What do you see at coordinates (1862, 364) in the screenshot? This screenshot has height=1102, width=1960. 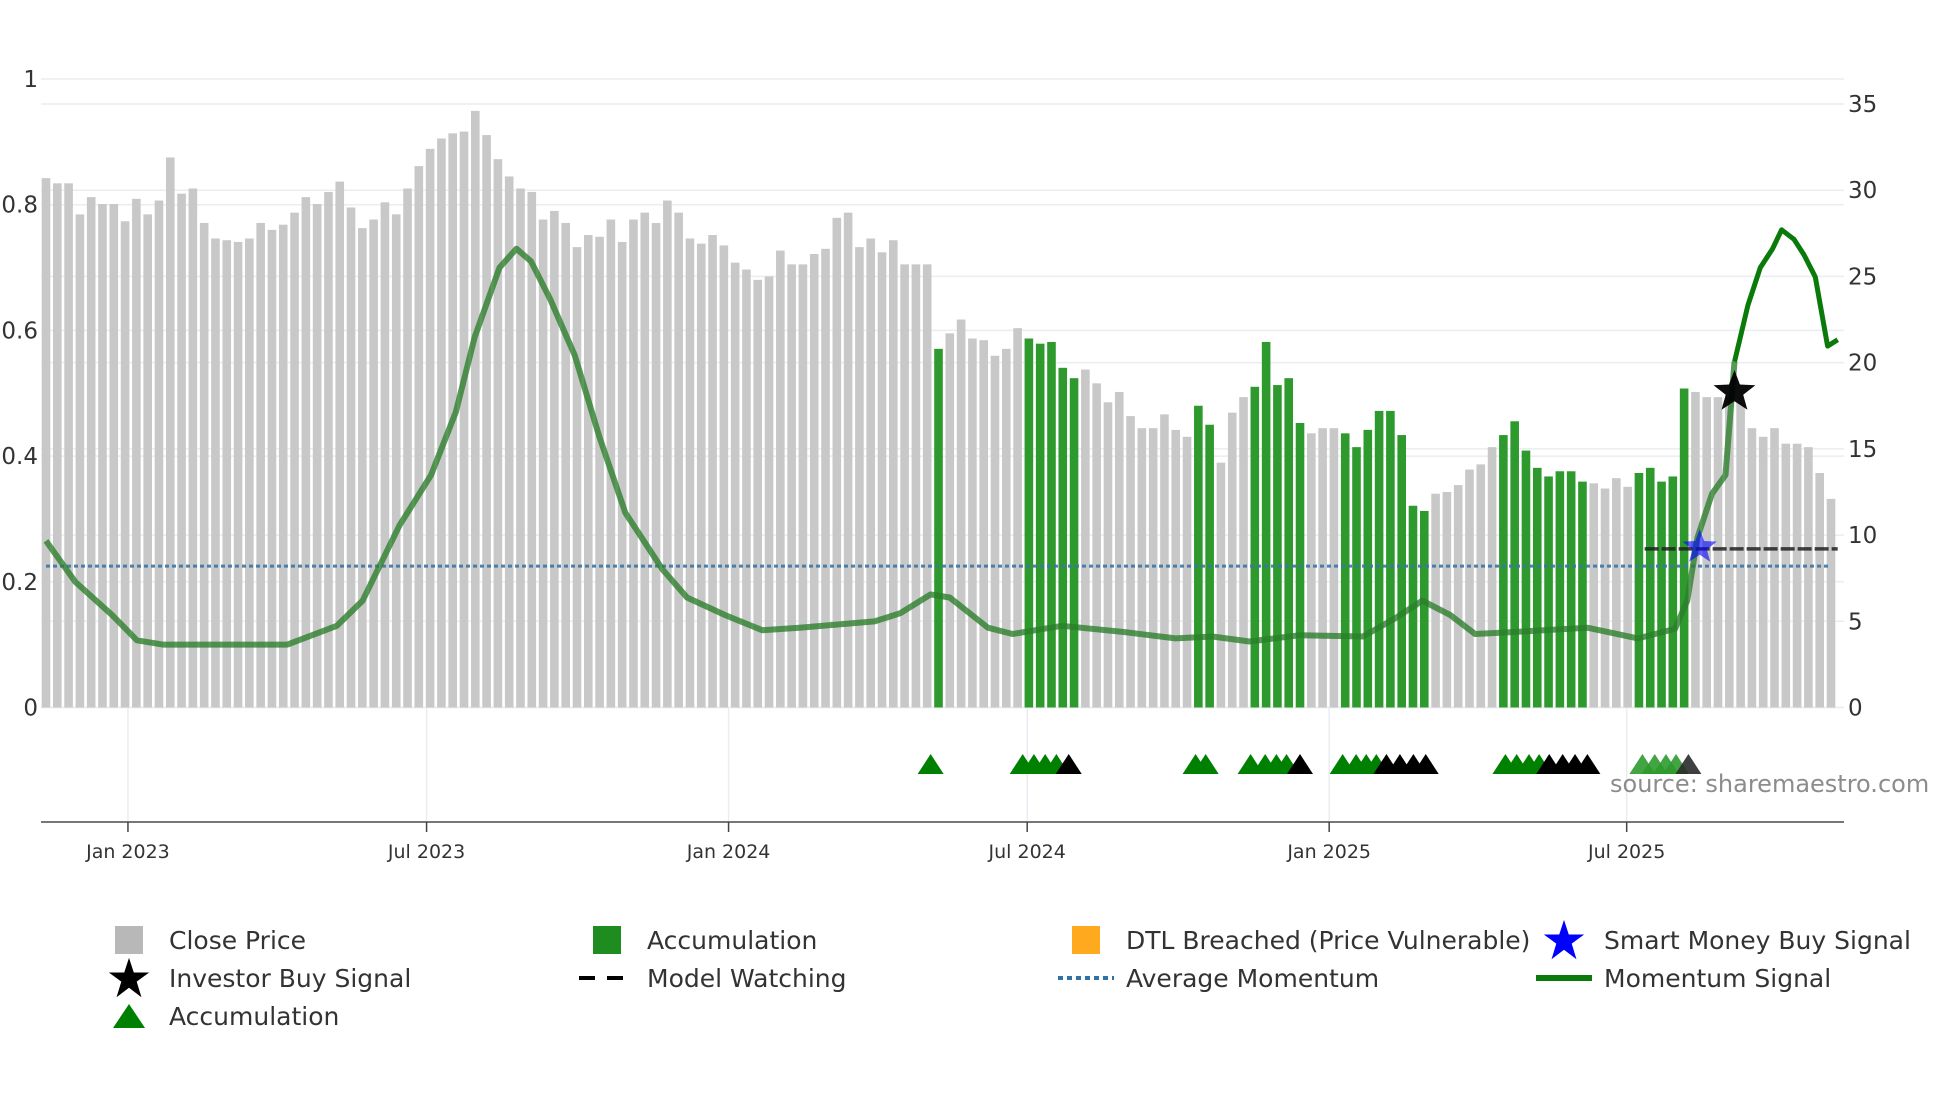 I see `y-right-tick-label: 20` at bounding box center [1862, 364].